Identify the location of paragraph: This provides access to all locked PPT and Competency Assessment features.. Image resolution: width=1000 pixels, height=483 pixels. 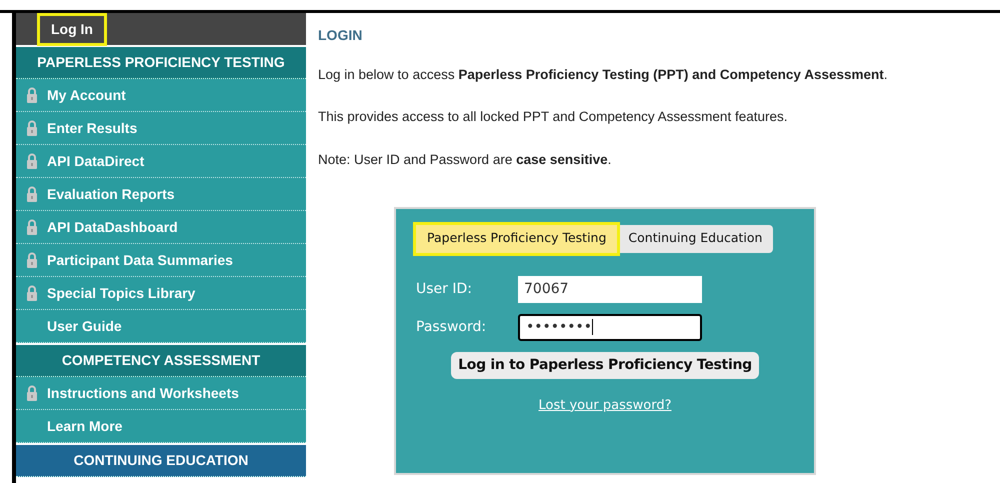
(553, 117).